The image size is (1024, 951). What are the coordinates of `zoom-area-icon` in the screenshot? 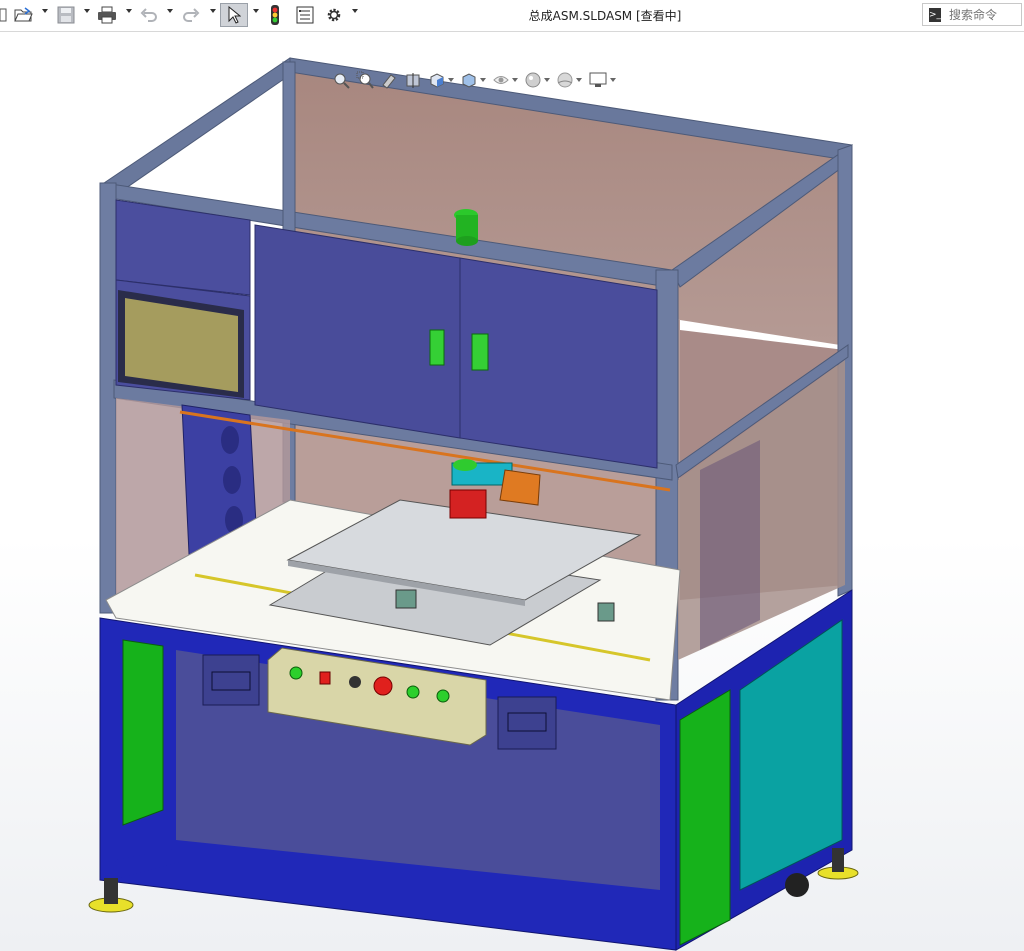 It's located at (365, 80).